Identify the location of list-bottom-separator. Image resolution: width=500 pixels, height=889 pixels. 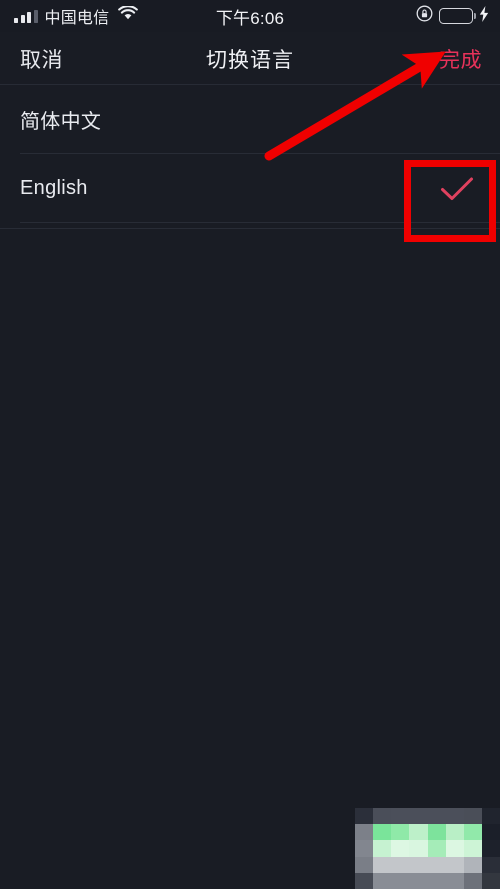
(250, 228).